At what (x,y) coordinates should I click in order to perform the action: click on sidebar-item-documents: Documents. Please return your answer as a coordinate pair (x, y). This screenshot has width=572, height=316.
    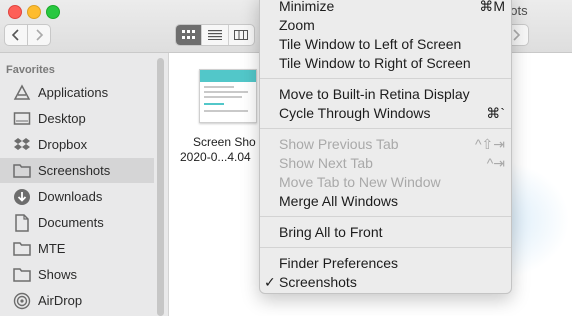
    Looking at the image, I should click on (77, 222).